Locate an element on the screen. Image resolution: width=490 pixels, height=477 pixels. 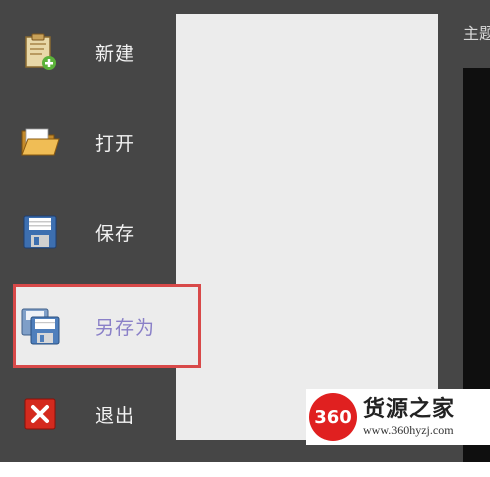
open-folder-icon is located at coordinates (40, 142).